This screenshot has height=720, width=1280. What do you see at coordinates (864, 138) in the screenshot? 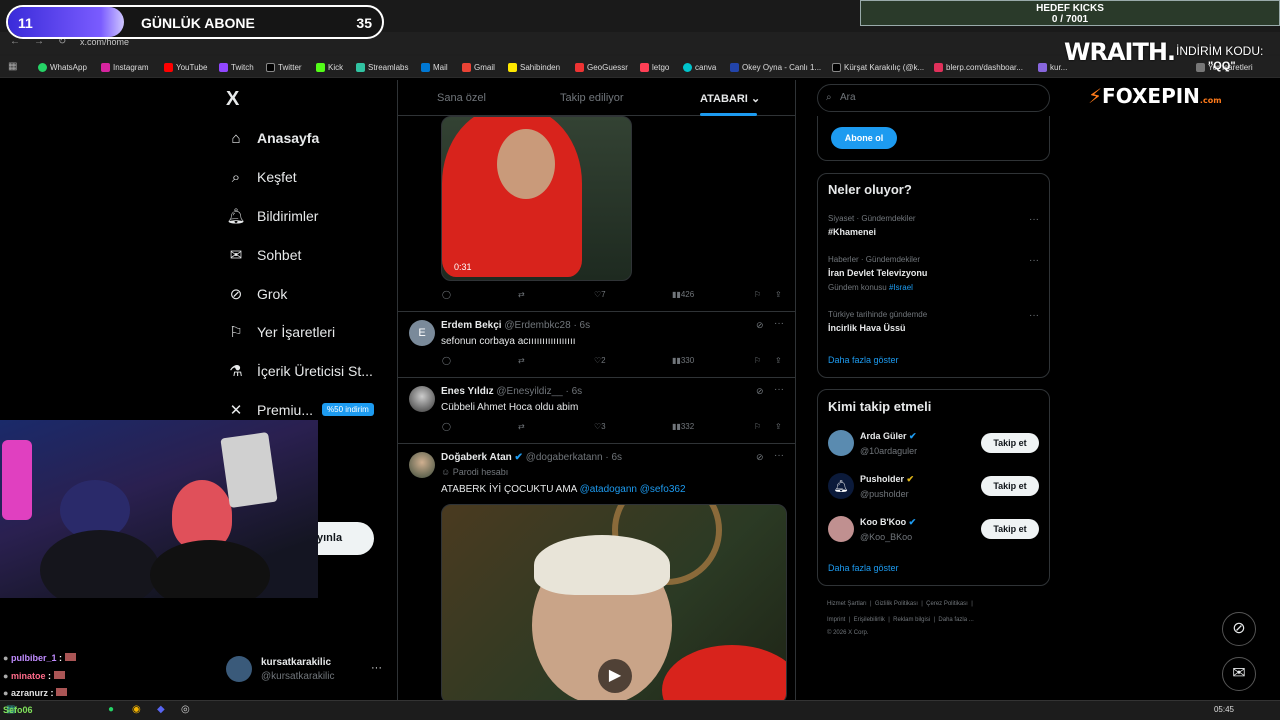
I see `subscribe-button: Abone ol` at bounding box center [864, 138].